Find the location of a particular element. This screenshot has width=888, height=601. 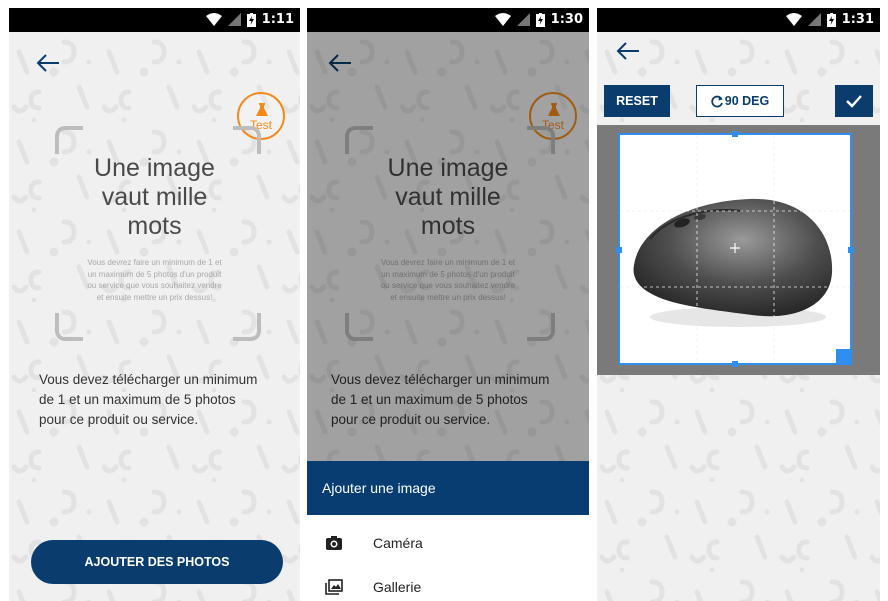

clock: 1:31 is located at coordinates (857, 19).